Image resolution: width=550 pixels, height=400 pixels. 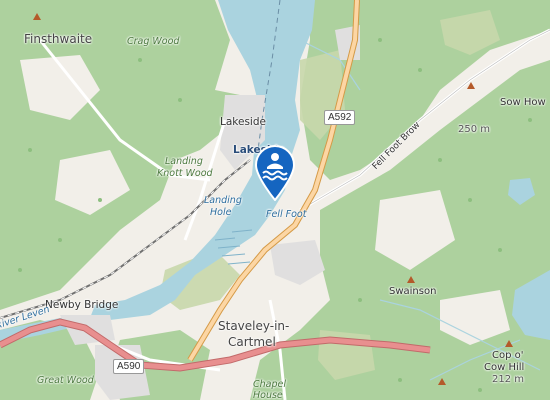 What do you see at coordinates (129, 366) in the screenshot?
I see `road-shield-a590: A590` at bounding box center [129, 366].